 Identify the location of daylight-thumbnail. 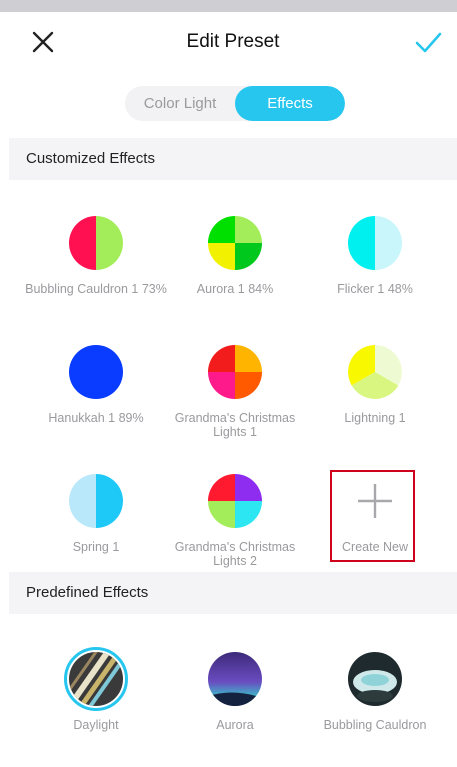
(96, 679).